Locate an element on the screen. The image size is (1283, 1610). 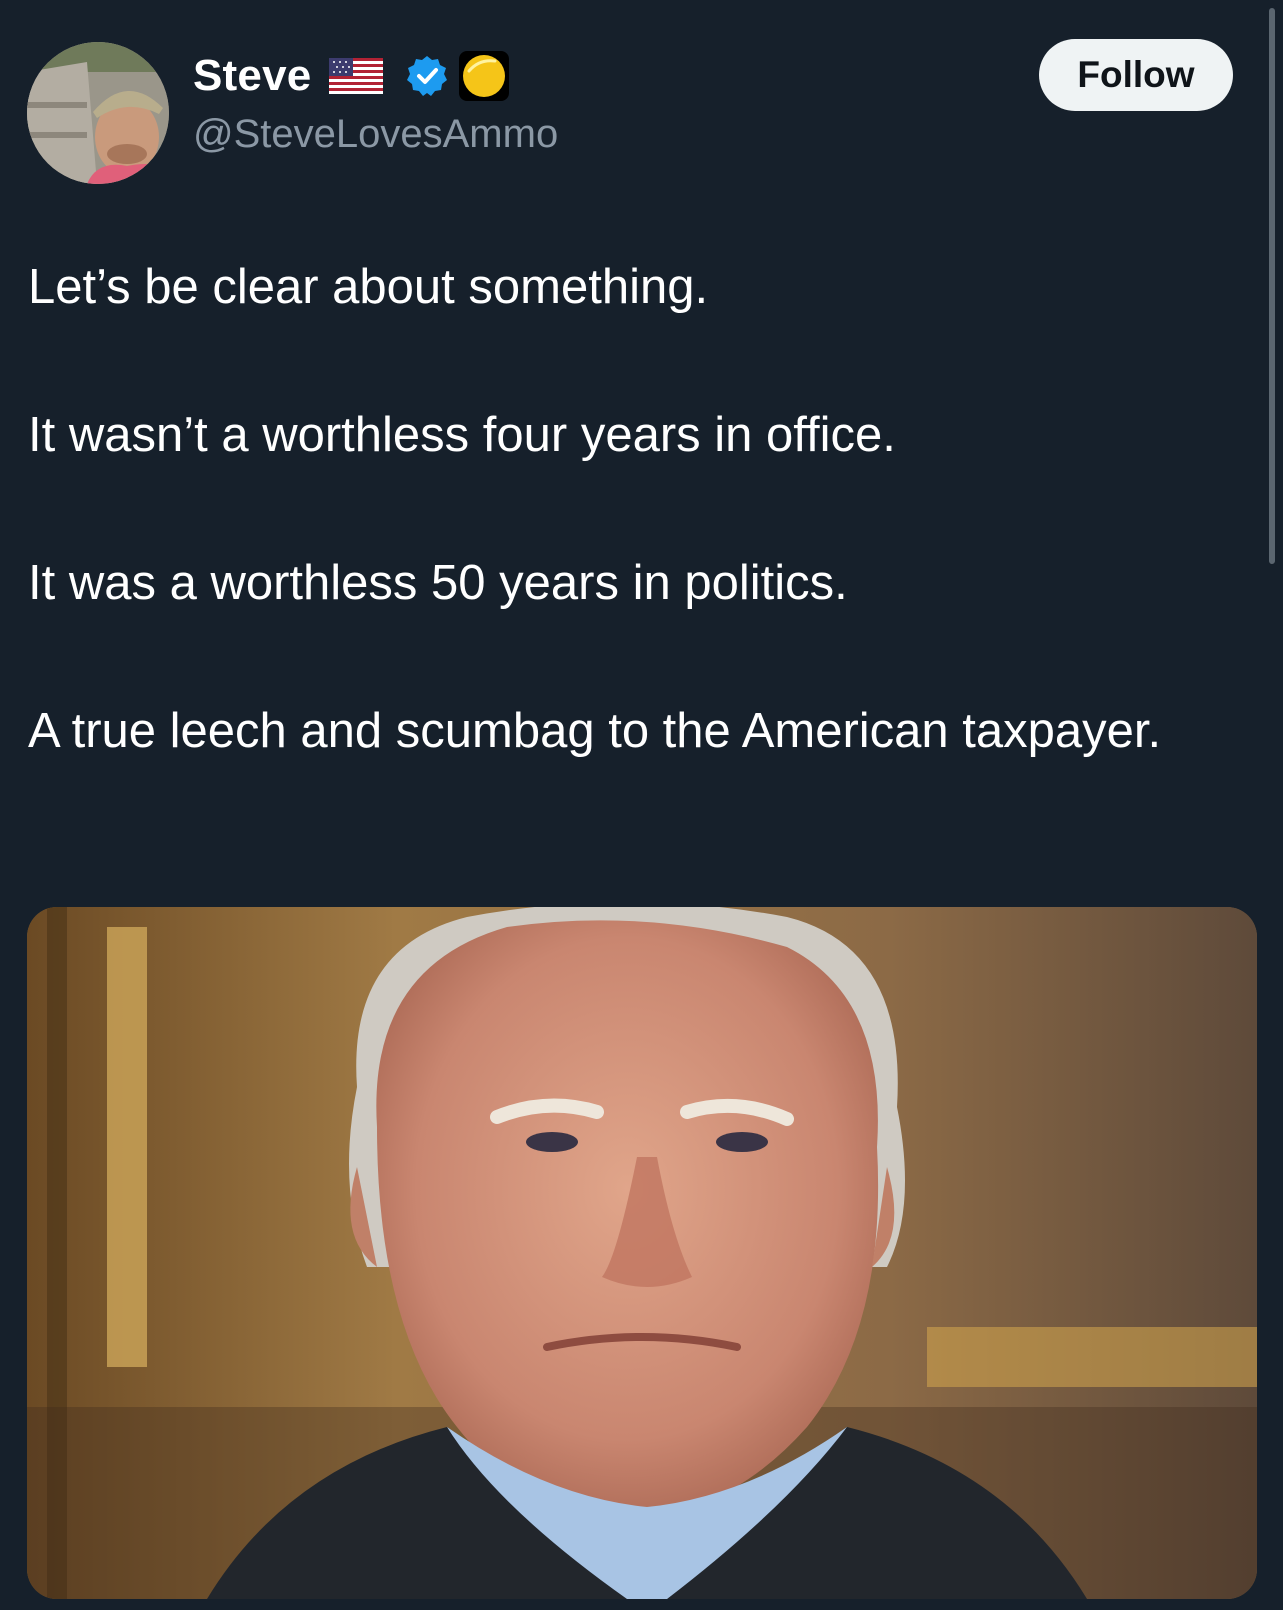
scrollbar is located at coordinates (1272, 286).